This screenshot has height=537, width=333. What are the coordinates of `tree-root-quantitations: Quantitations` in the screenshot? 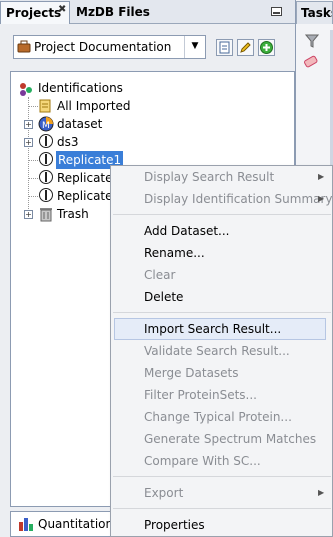 It's located at (78, 524).